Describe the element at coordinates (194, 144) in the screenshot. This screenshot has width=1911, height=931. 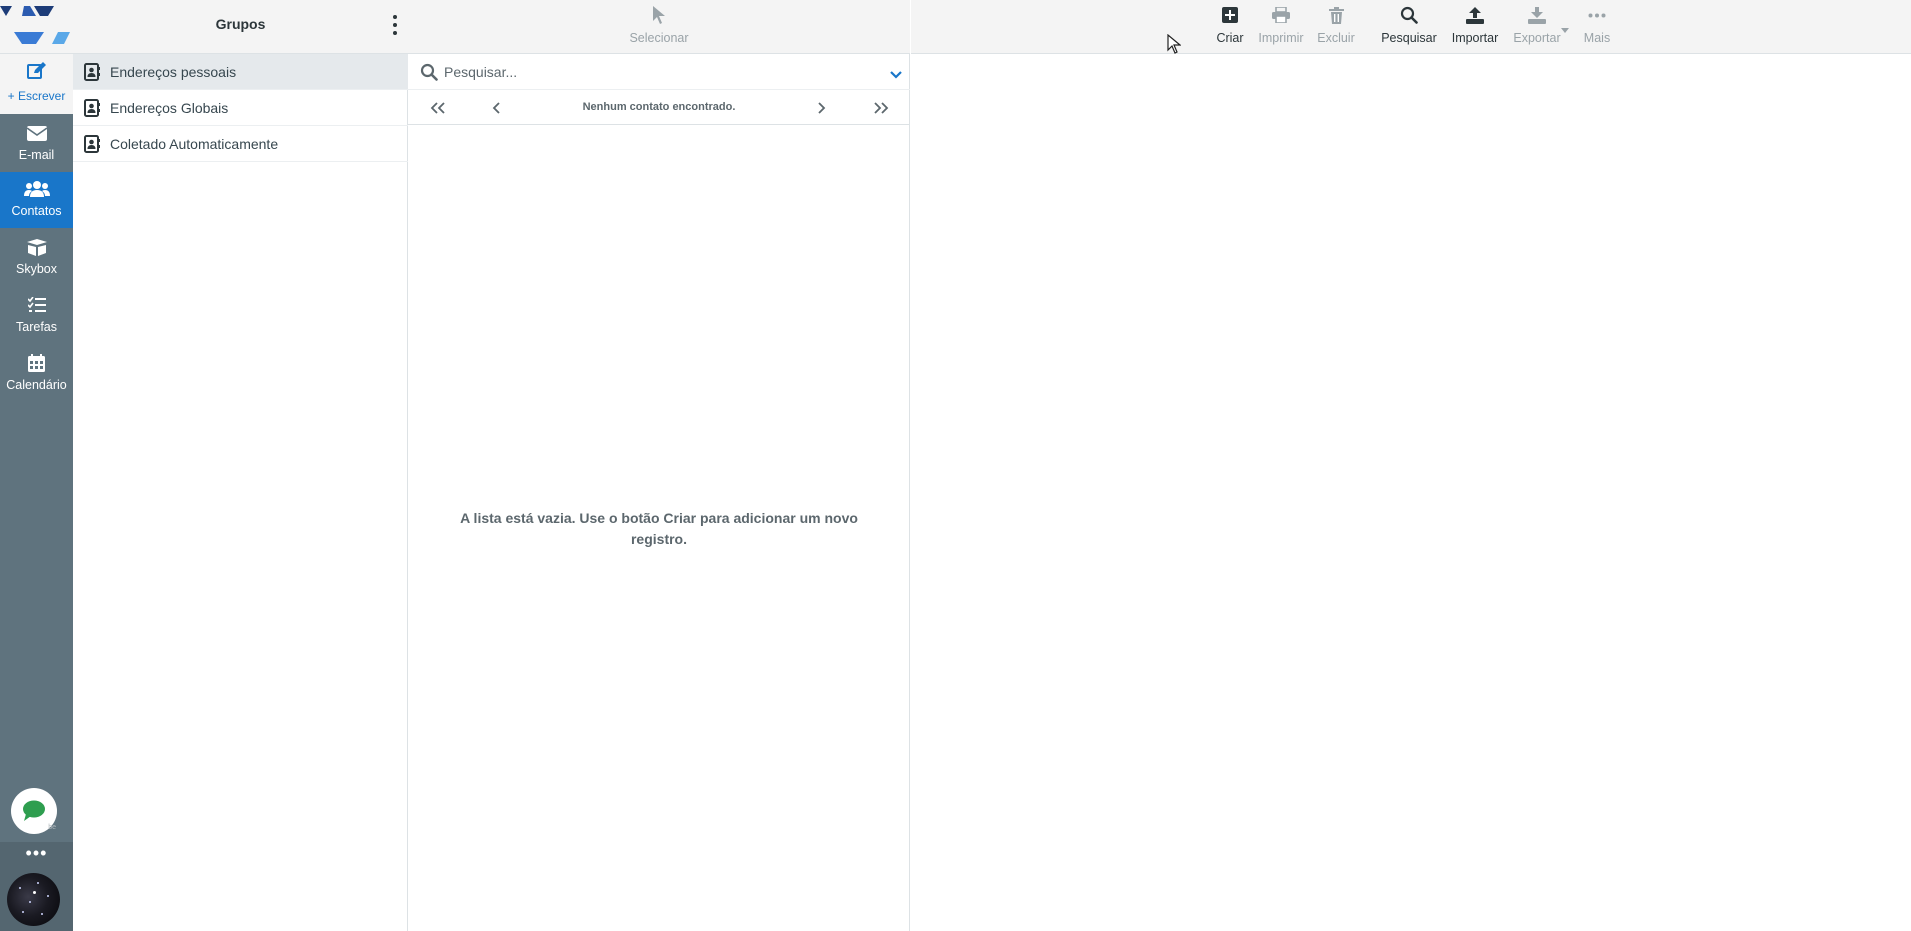
I see `group-label: Coletado Automaticamente` at that location.